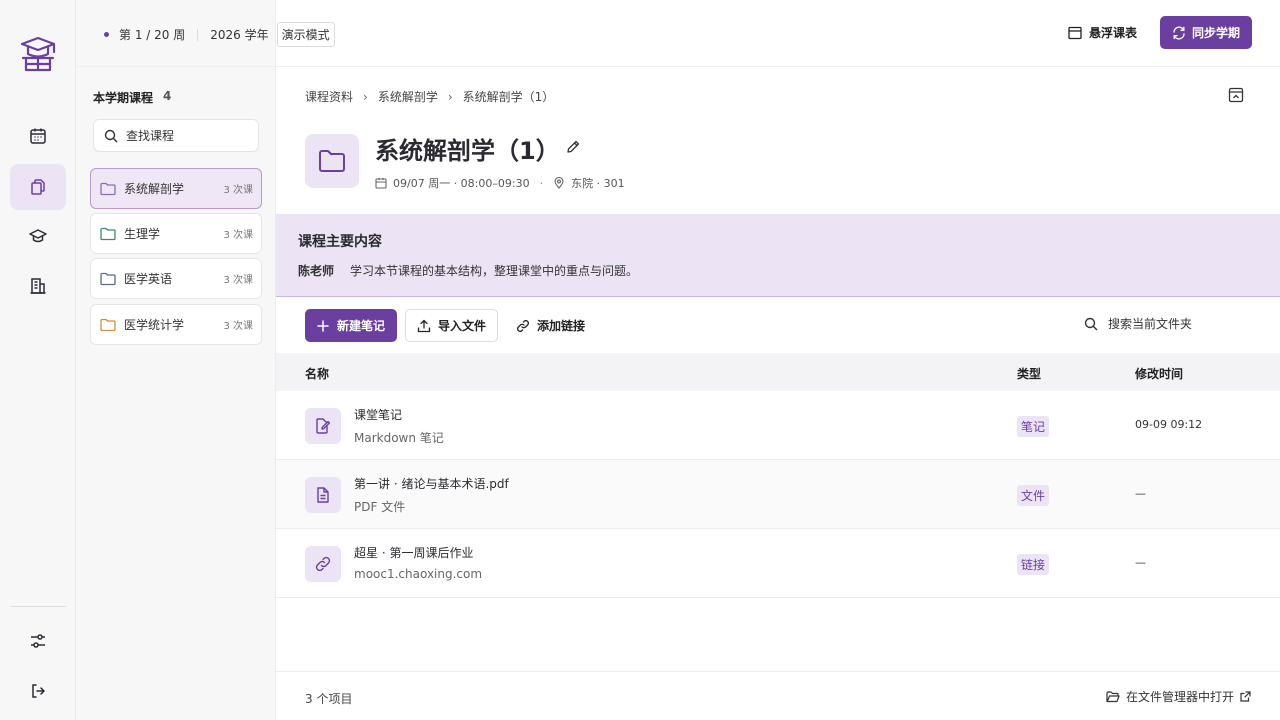  Describe the element at coordinates (38, 55) in the screenshot. I see `graduation-cap-logo-icon` at that location.